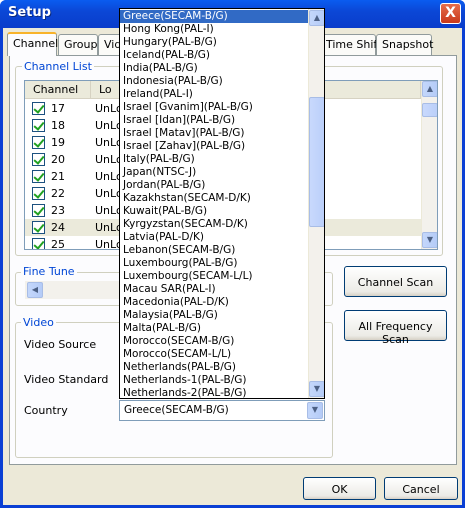  I want to click on list-item: Lebanon(SECAM-B/G), so click(214, 250).